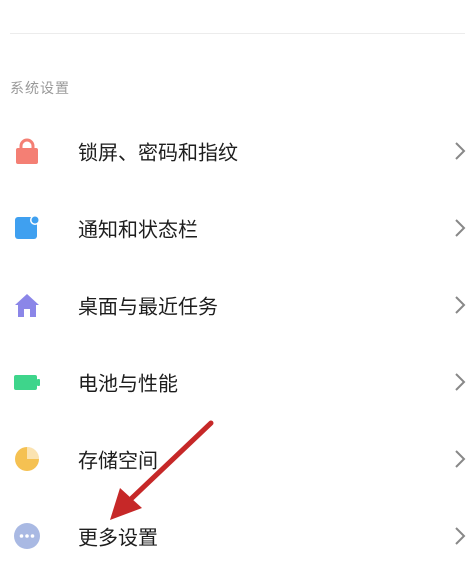  I want to click on lock-icon, so click(27, 151).